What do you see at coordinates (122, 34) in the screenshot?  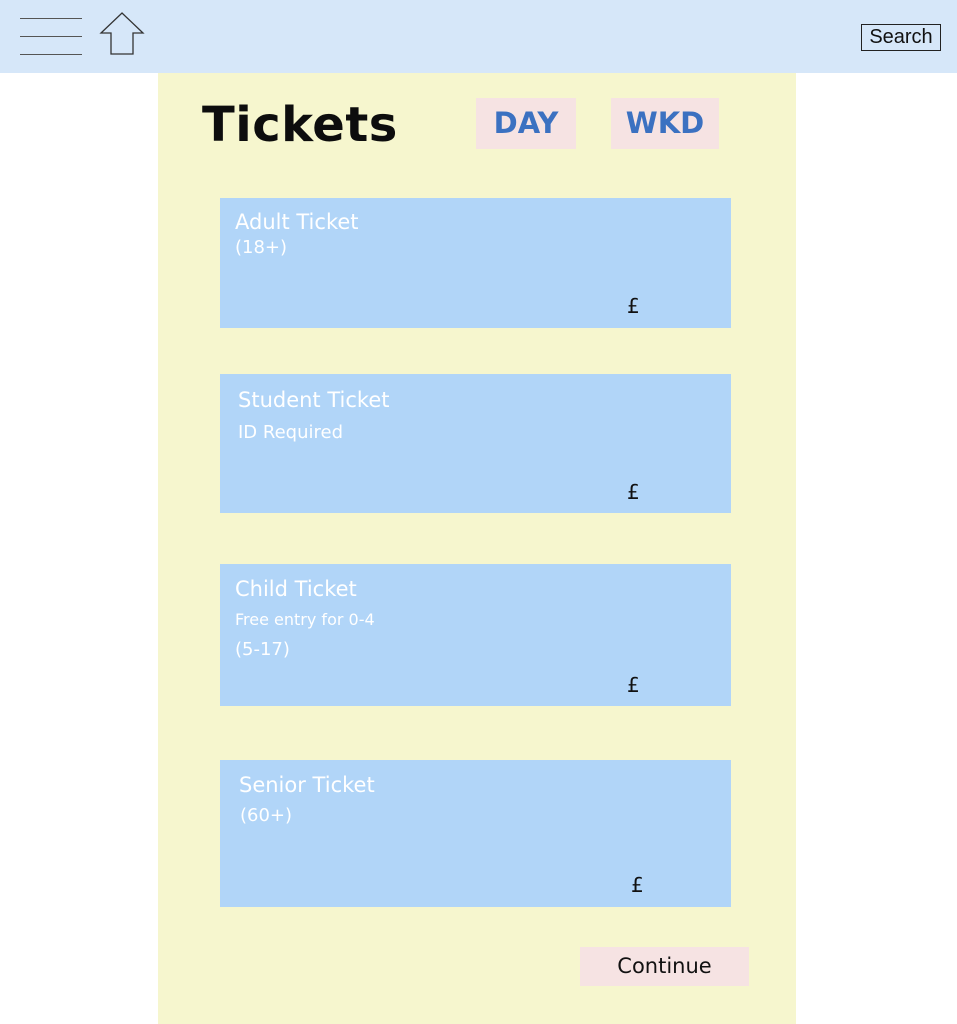 I see `home-arrow-icon` at bounding box center [122, 34].